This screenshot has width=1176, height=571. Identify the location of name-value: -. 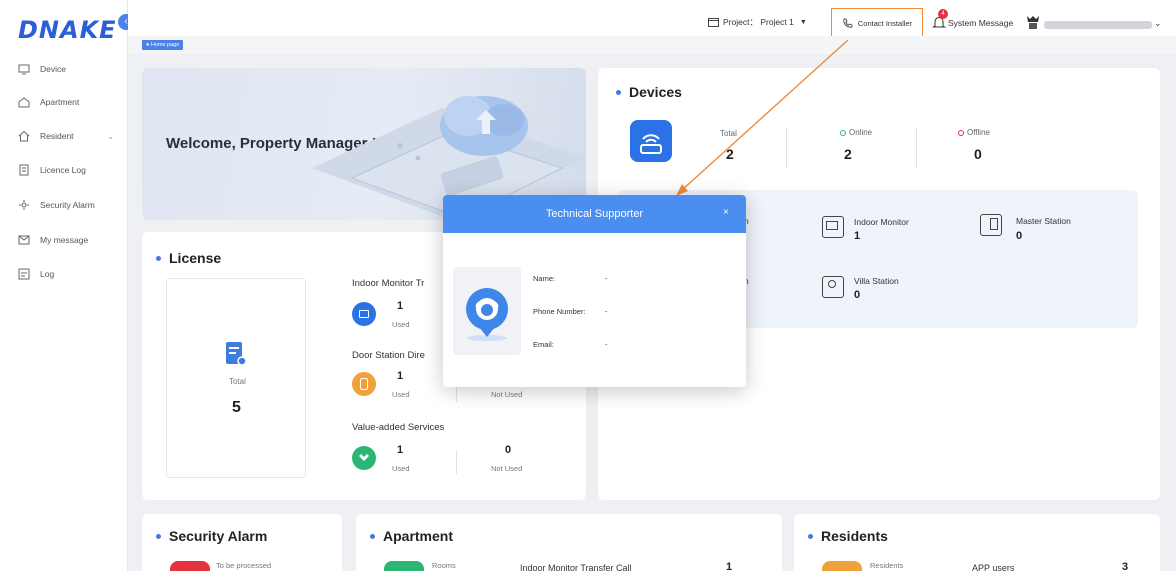
(606, 278).